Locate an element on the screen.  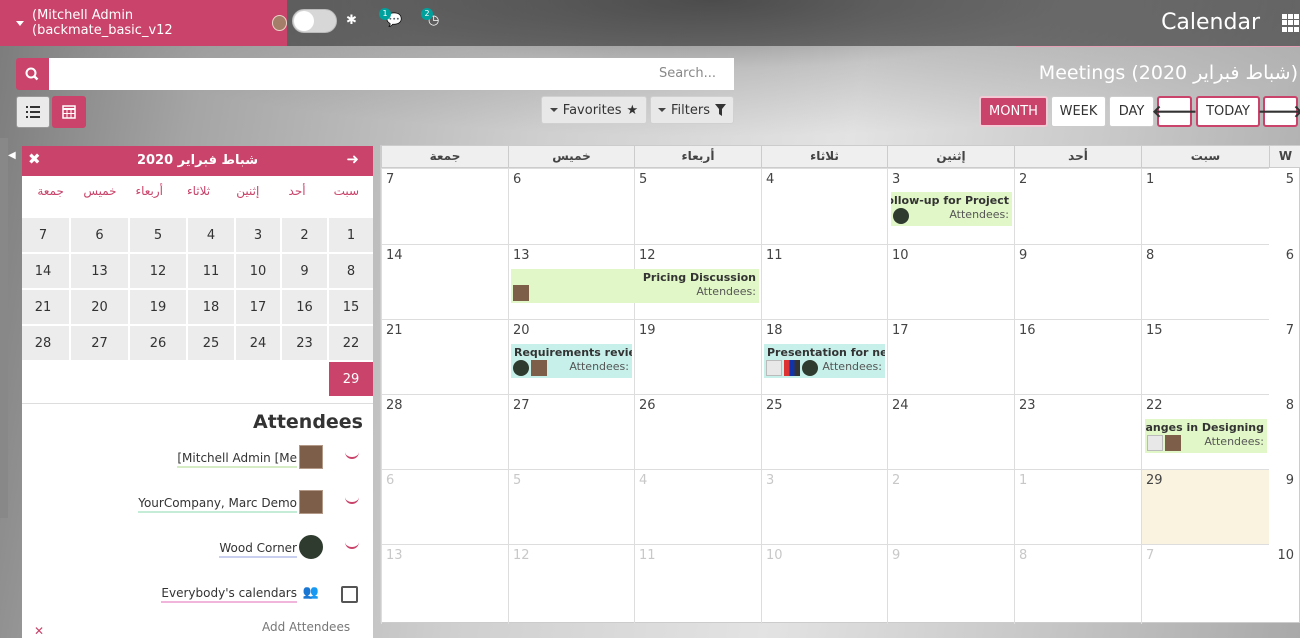
mini-calendar-day: 18 is located at coordinates (211, 307).